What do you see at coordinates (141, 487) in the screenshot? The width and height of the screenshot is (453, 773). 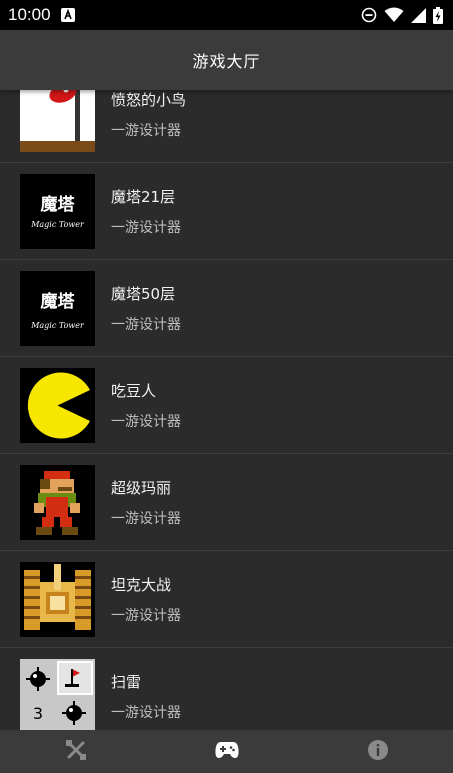 I see `game-name: 超级玛丽` at bounding box center [141, 487].